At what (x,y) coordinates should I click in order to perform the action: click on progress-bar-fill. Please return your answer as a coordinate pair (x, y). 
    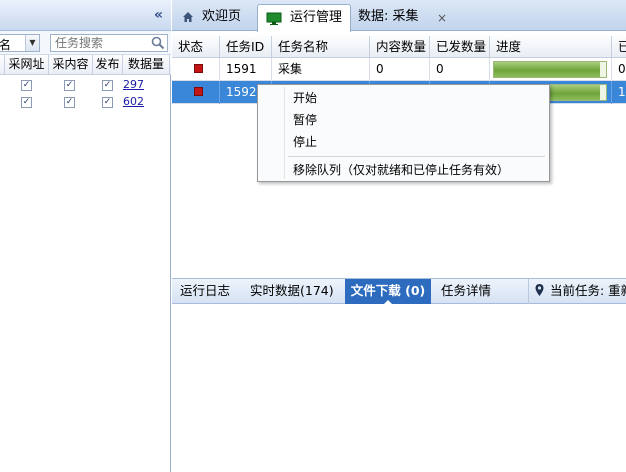
    Looking at the image, I should click on (547, 69).